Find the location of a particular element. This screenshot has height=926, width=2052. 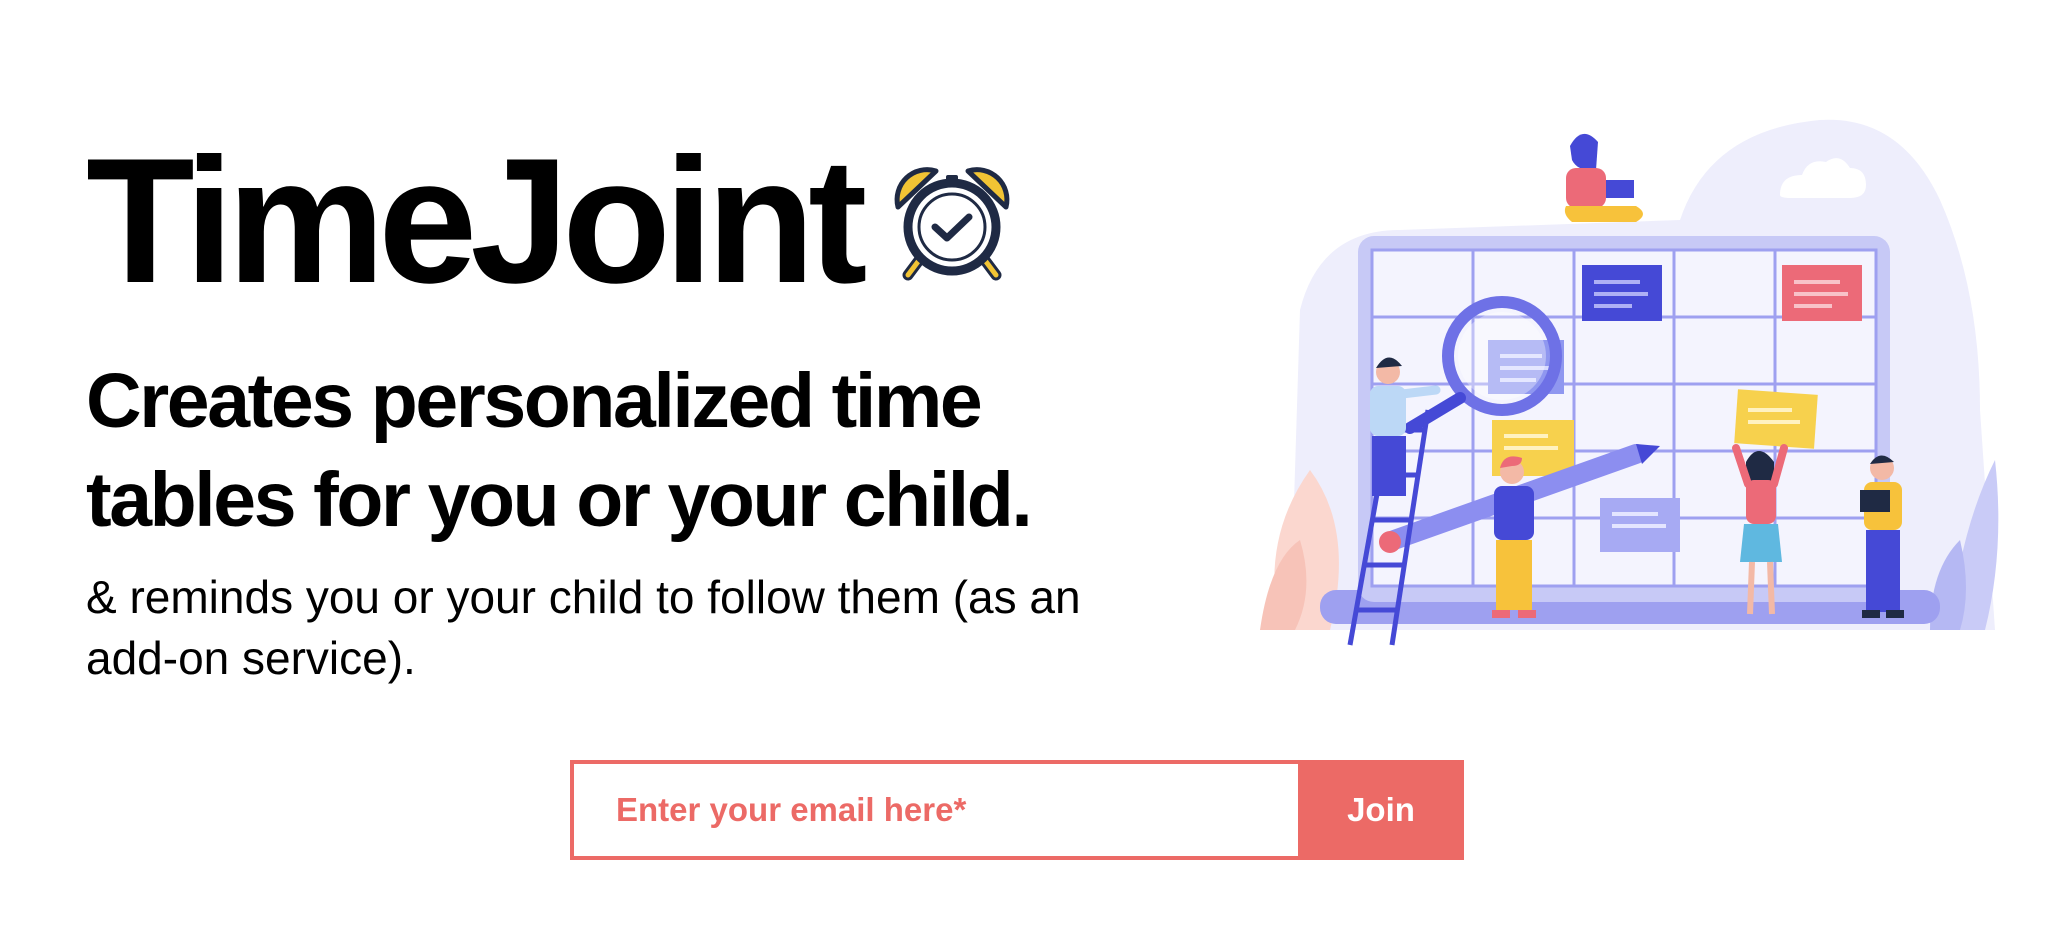

brand-header: TimeJoint is located at coordinates (550, 221).